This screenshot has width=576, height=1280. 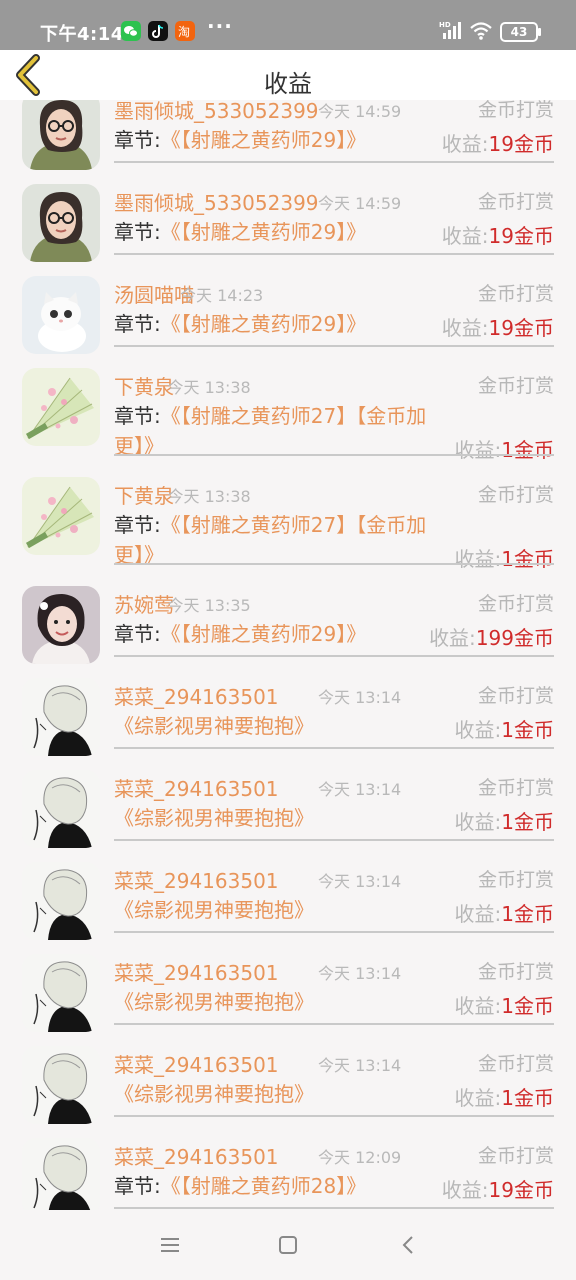 What do you see at coordinates (451, 30) in the screenshot?
I see `signal-icon: HD` at bounding box center [451, 30].